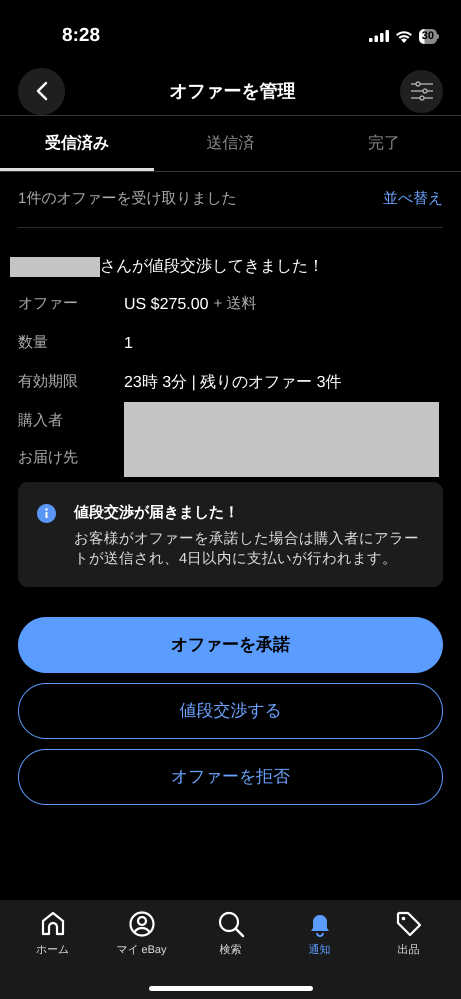 Image resolution: width=461 pixels, height=999 pixels. What do you see at coordinates (166, 304) in the screenshot?
I see `field-value: US $275.00` at bounding box center [166, 304].